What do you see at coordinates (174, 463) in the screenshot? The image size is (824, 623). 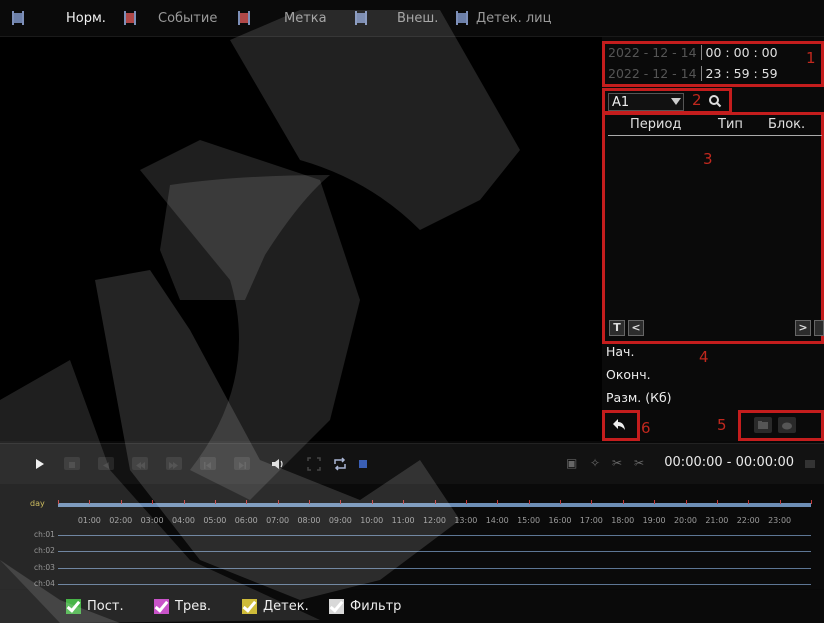 I see `fast-button` at bounding box center [174, 463].